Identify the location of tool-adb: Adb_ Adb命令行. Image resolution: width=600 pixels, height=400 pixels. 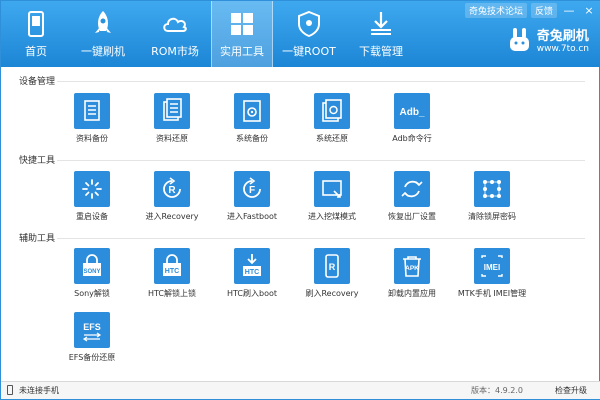
(412, 118).